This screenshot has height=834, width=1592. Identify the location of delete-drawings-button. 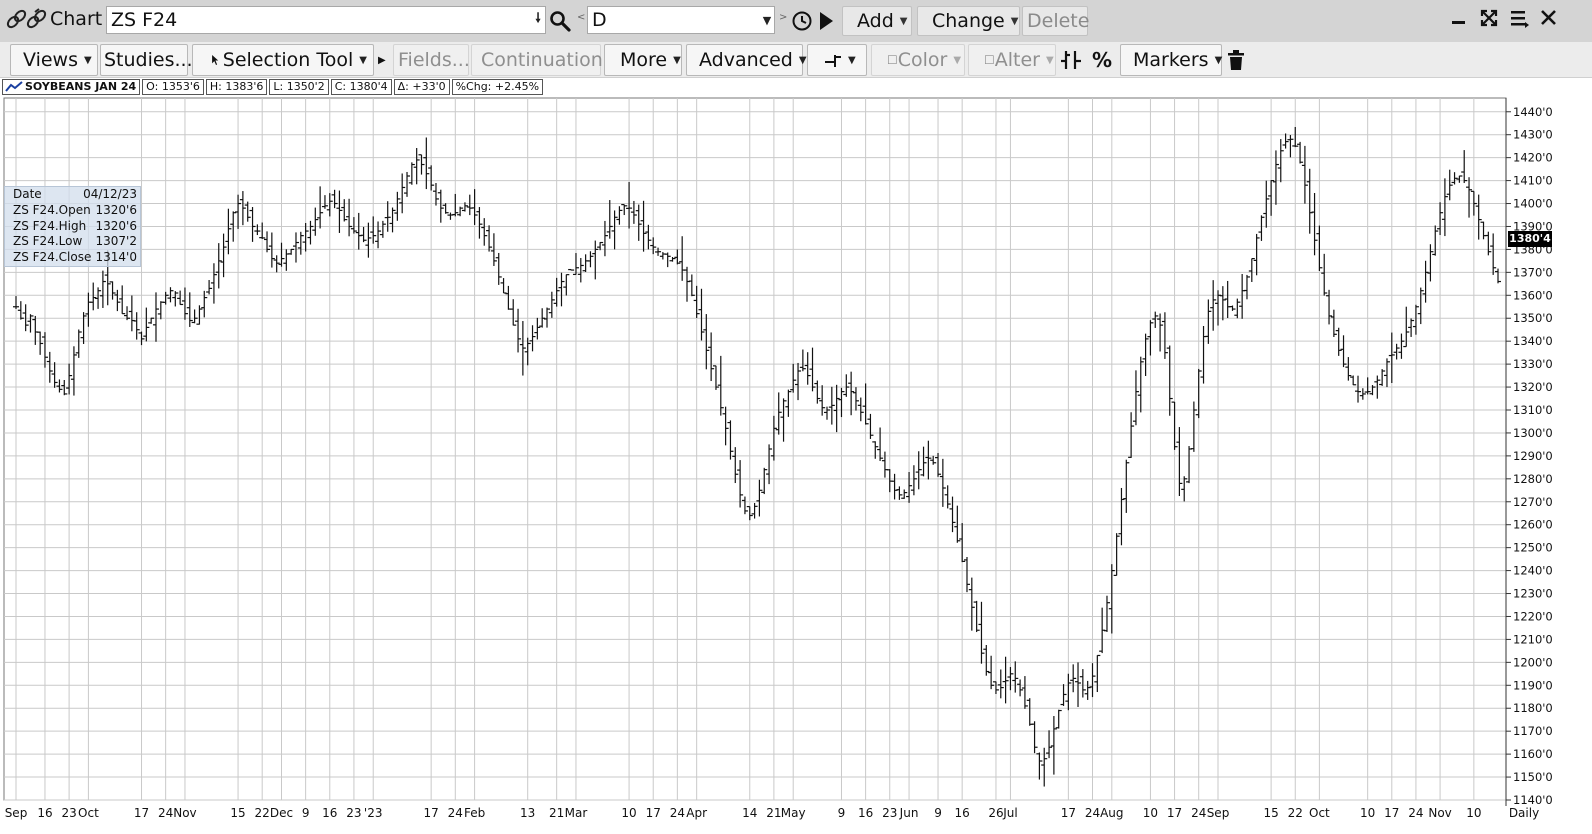
(1237, 60).